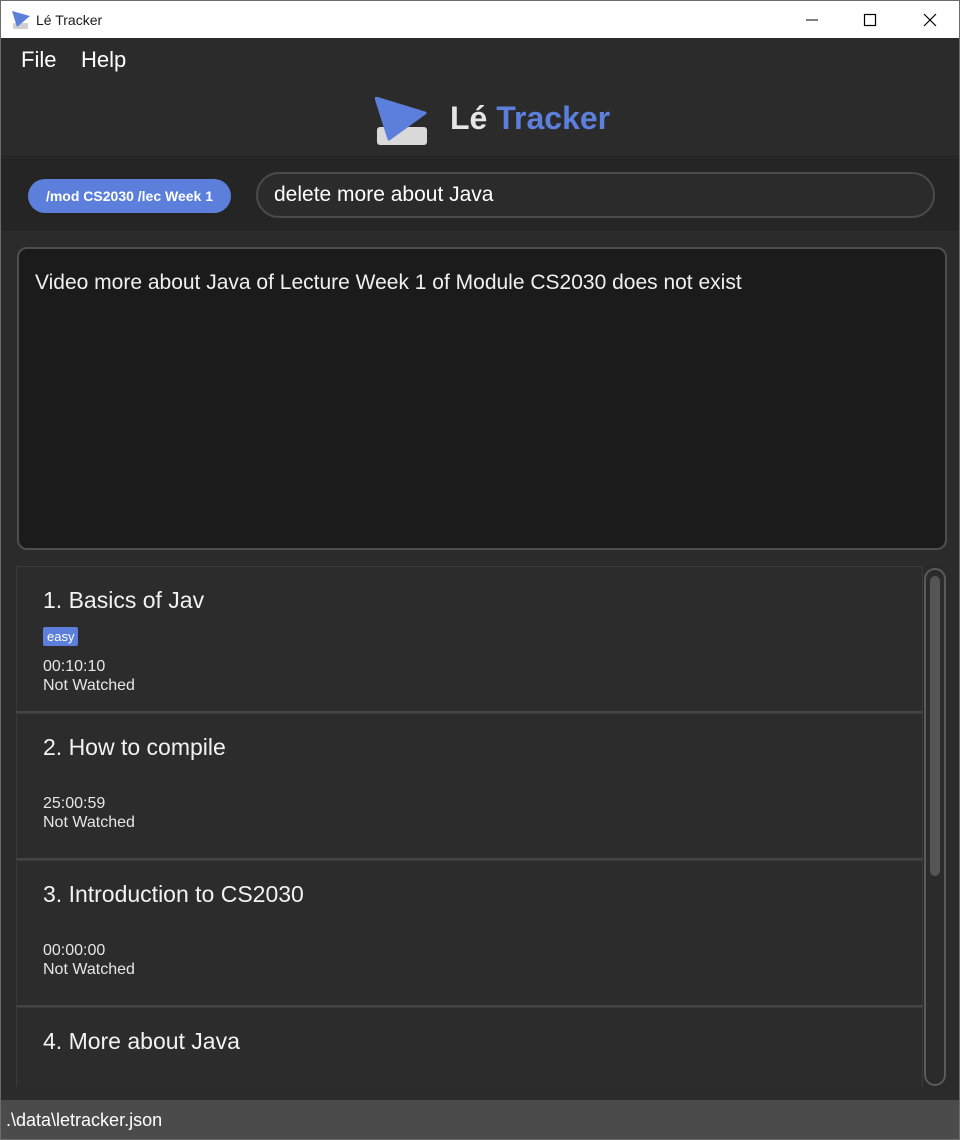 This screenshot has height=1140, width=960. I want to click on list-scrollbar, so click(935, 827).